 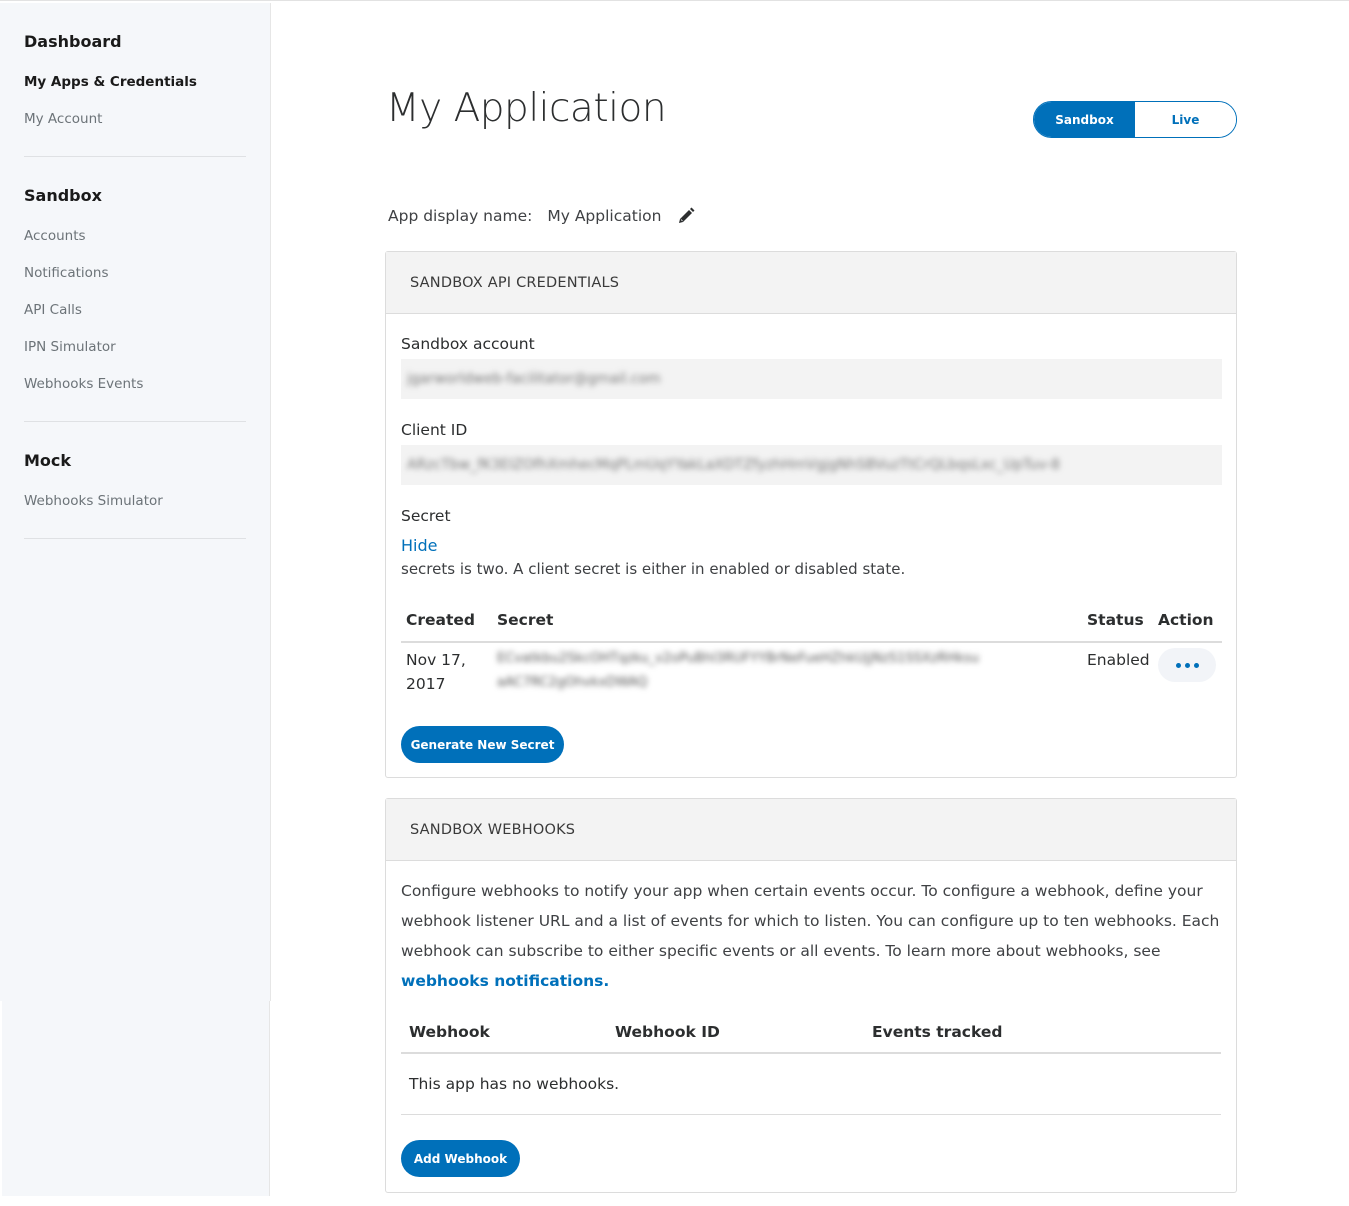 What do you see at coordinates (70, 347) in the screenshot?
I see `sidebar-item-ipn-simulator: IPN Simulator` at bounding box center [70, 347].